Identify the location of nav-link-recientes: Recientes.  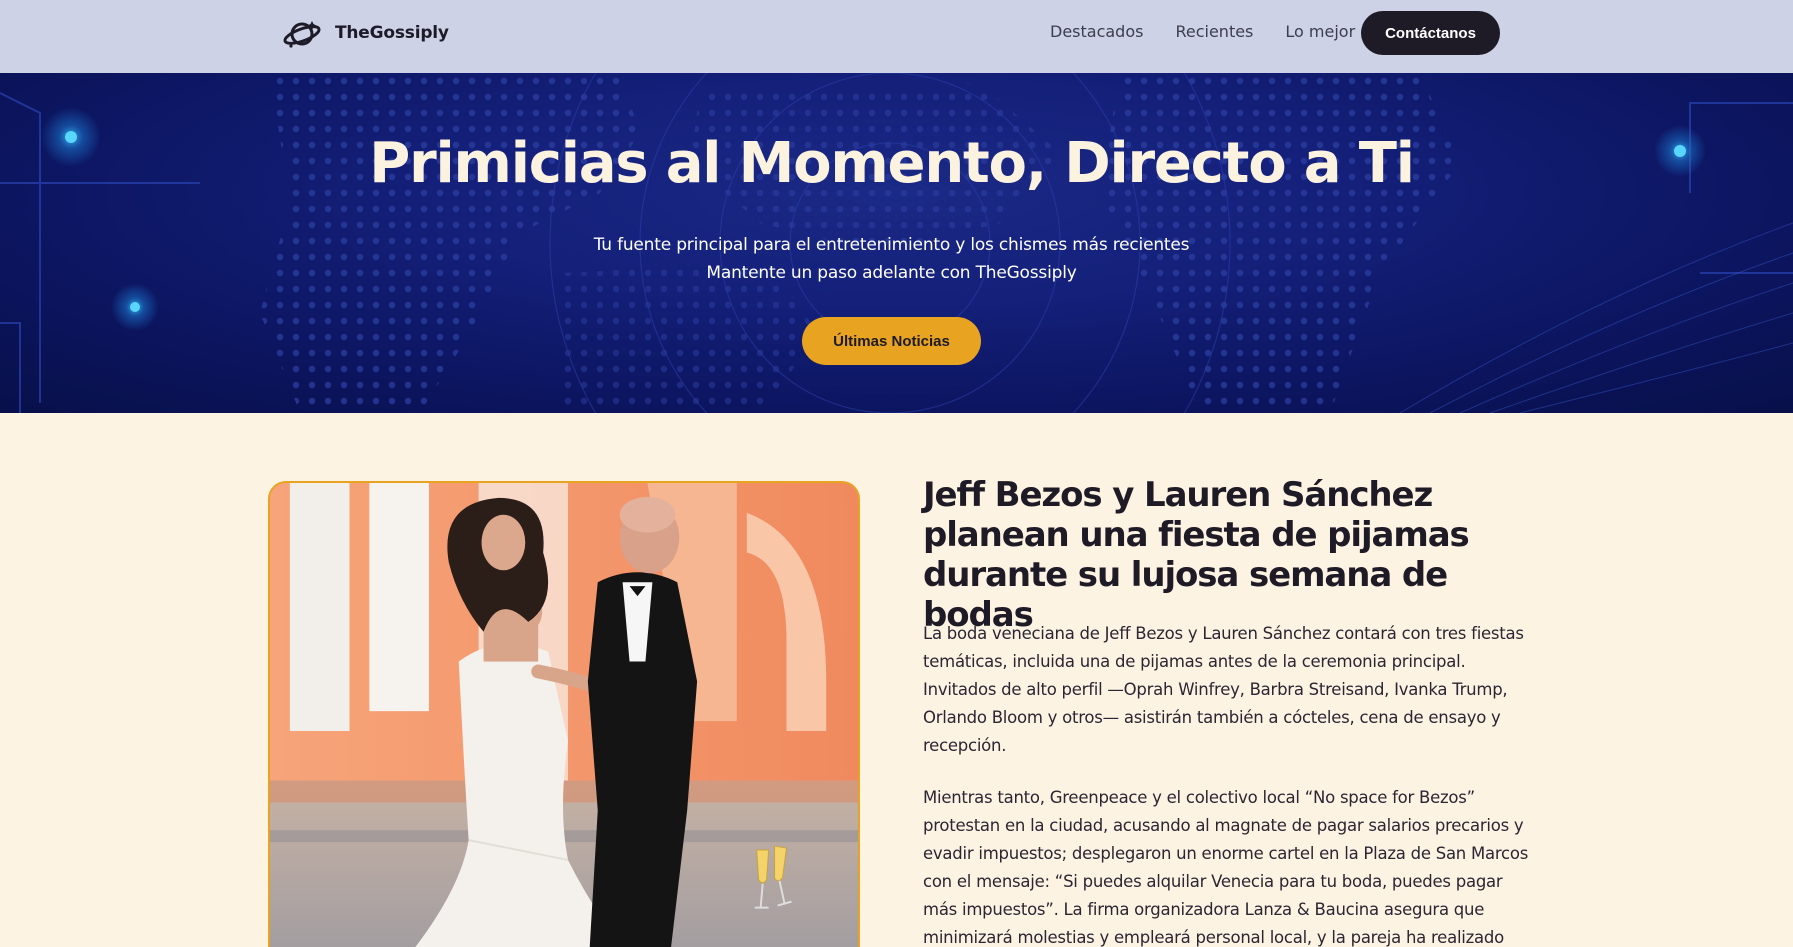
(1214, 31).